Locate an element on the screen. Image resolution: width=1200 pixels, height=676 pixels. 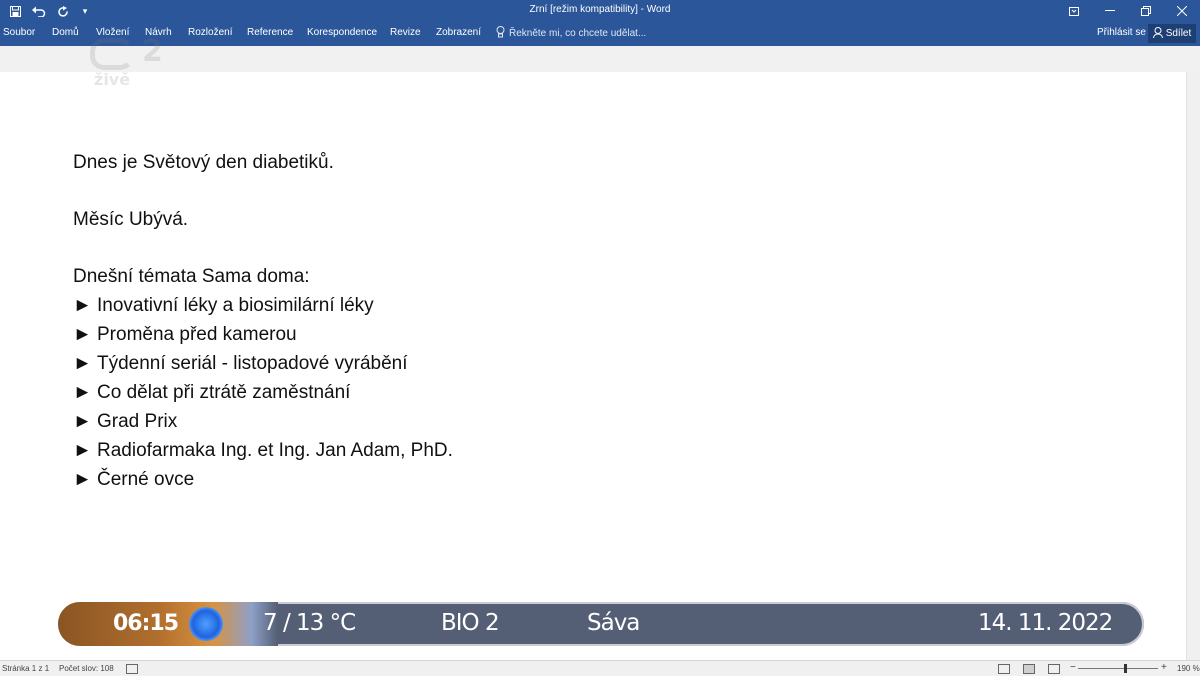
topic-text: Inovativní léky a biosimilární léky is located at coordinates (235, 305).